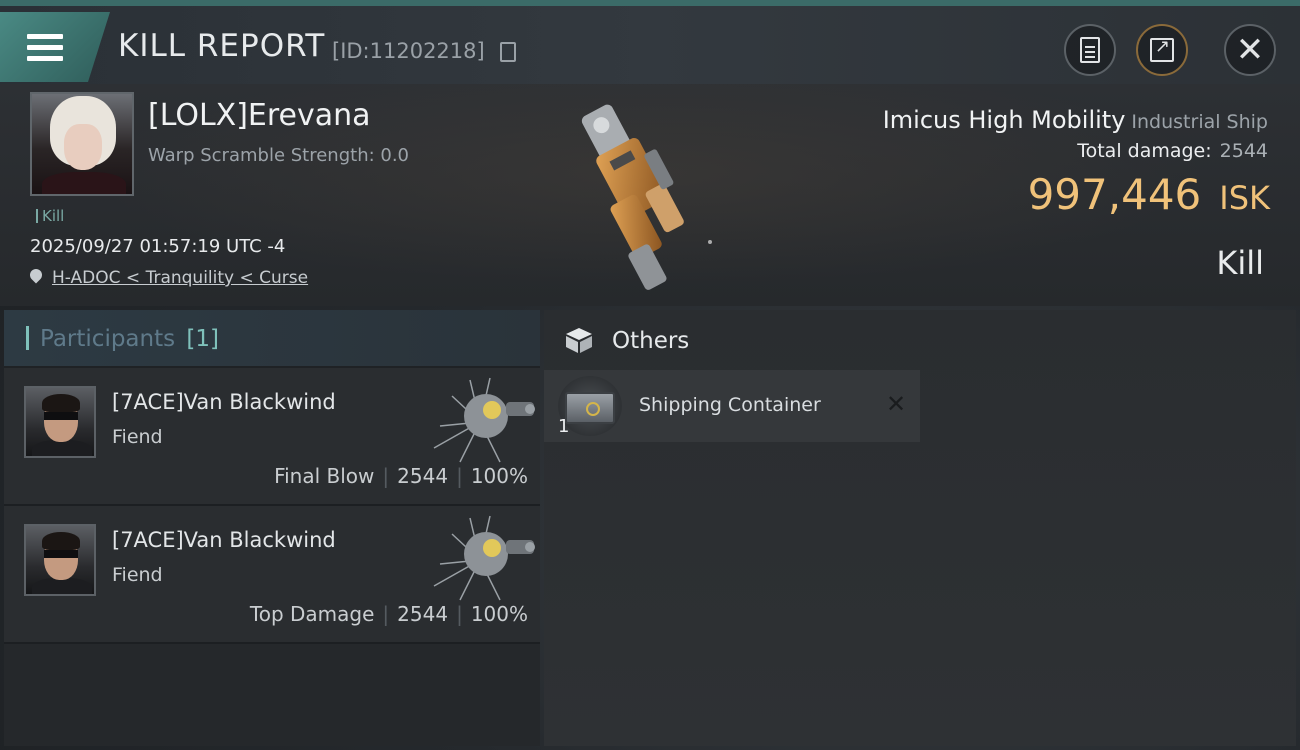  What do you see at coordinates (259, 115) in the screenshot?
I see `victim-name: [LOLX]Erevana` at bounding box center [259, 115].